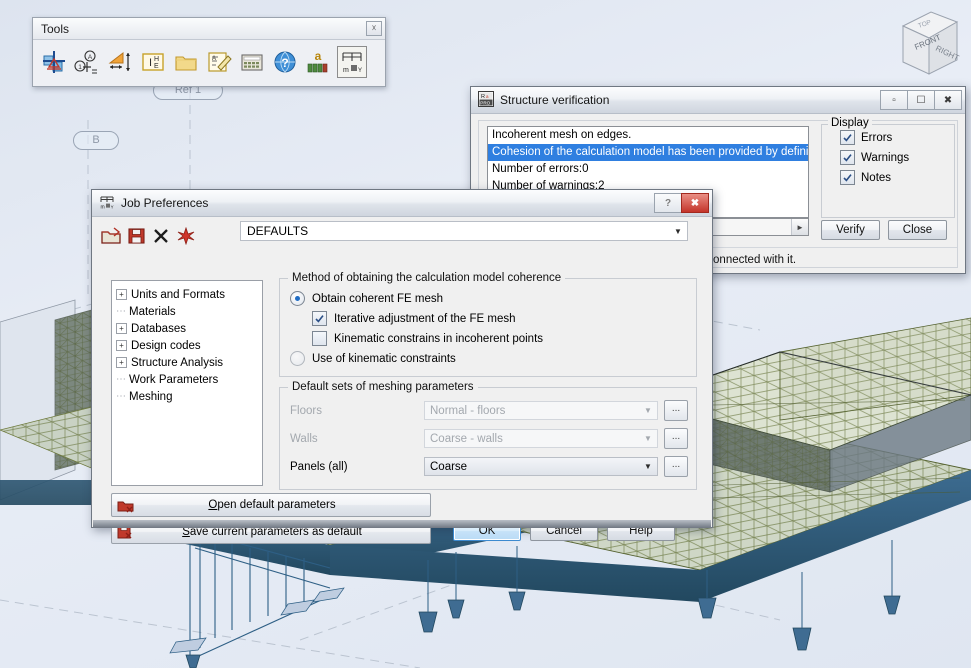  Describe the element at coordinates (897, 157) in the screenshot. I see `display-option-warnings: Warnings` at that location.